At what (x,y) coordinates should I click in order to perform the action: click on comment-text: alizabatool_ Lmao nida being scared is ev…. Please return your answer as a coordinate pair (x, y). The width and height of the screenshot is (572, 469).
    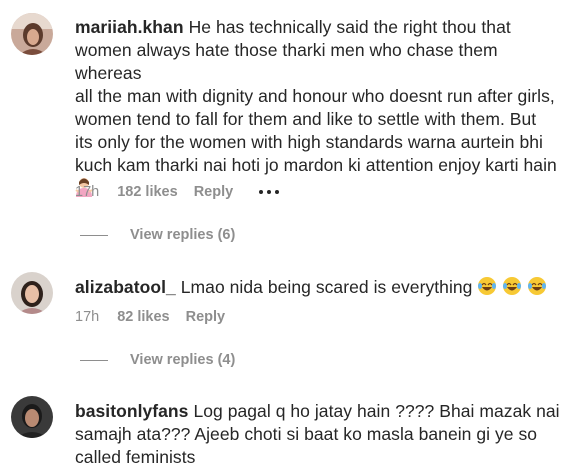
    Looking at the image, I should click on (320, 289).